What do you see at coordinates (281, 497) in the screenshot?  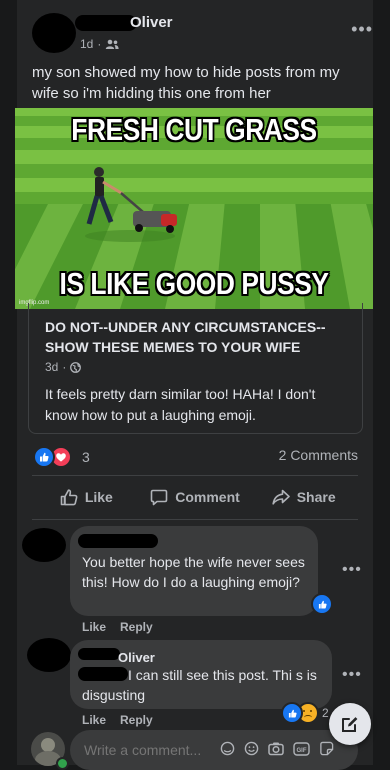 I see `share-arrow-icon` at bounding box center [281, 497].